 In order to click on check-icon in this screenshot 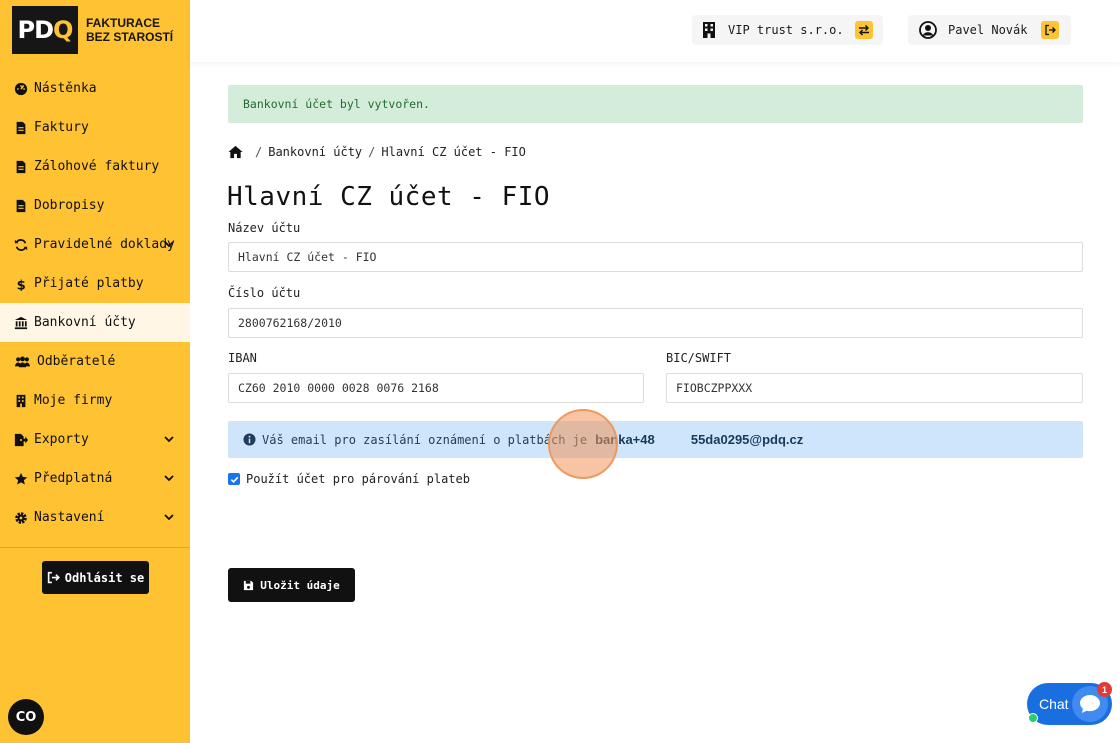, I will do `click(234, 479)`.